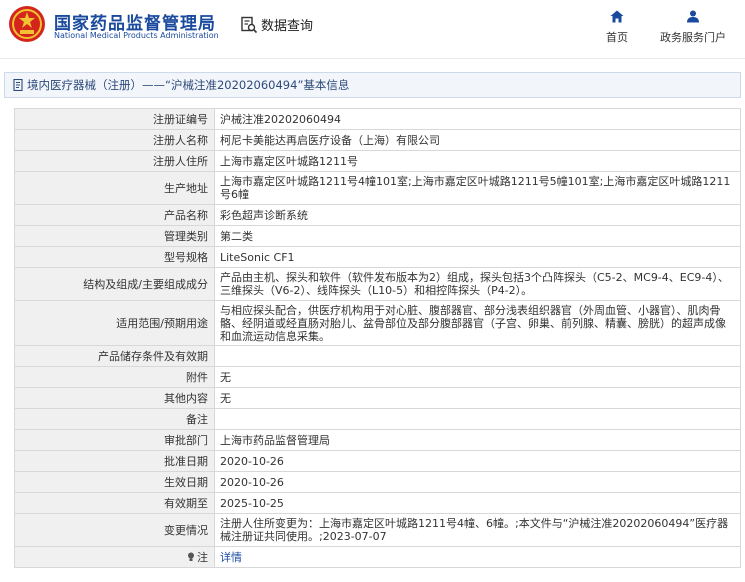 Image resolution: width=745 pixels, height=582 pixels. I want to click on row-value: 2025-10-25, so click(477, 503).